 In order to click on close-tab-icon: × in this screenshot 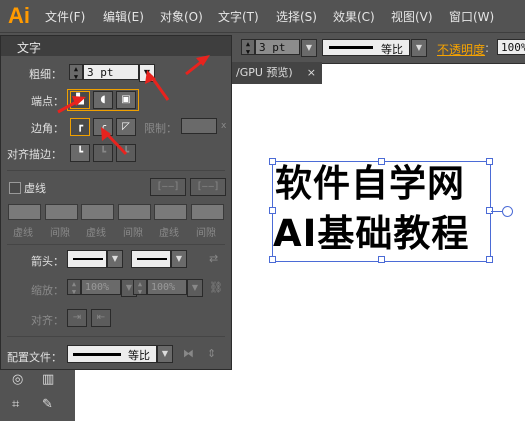, I will do `click(311, 73)`.